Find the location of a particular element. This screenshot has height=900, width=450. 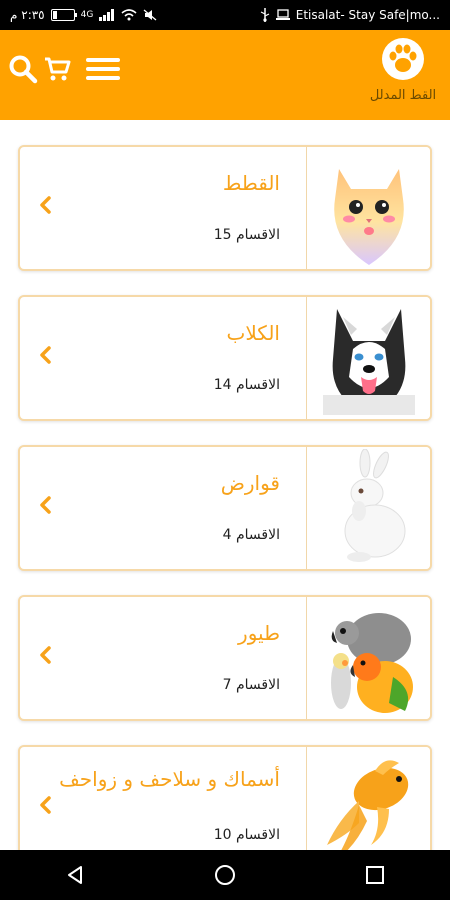

rabbit-illustration is located at coordinates (374, 505).